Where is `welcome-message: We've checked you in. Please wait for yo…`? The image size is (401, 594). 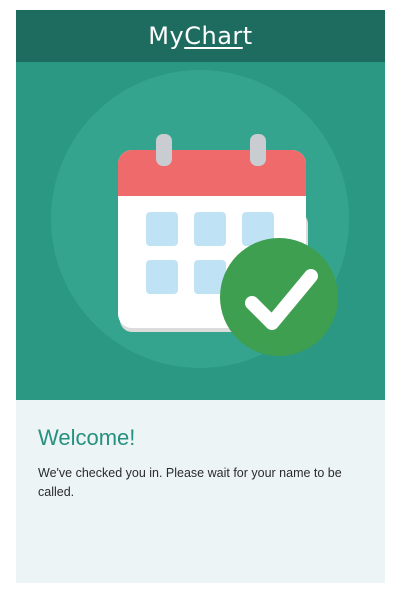 welcome-message: We've checked you in. Please wait for yo… is located at coordinates (190, 482).